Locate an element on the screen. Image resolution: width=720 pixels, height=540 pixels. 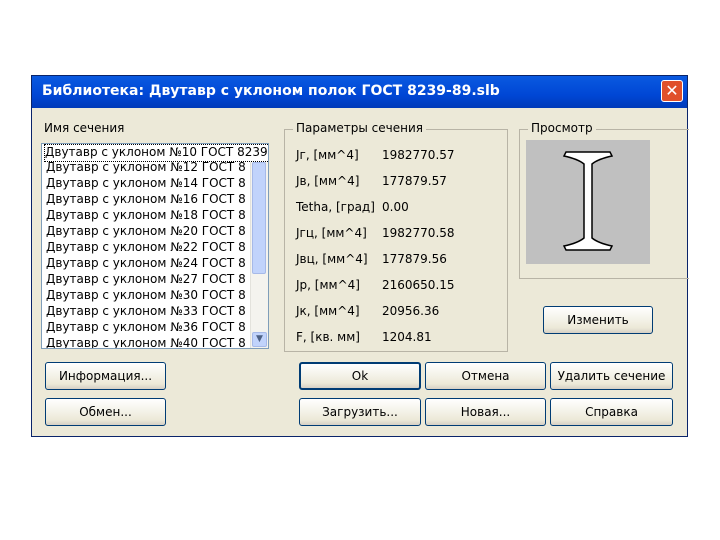
param-name: F, [кв. мм] is located at coordinates (328, 337).